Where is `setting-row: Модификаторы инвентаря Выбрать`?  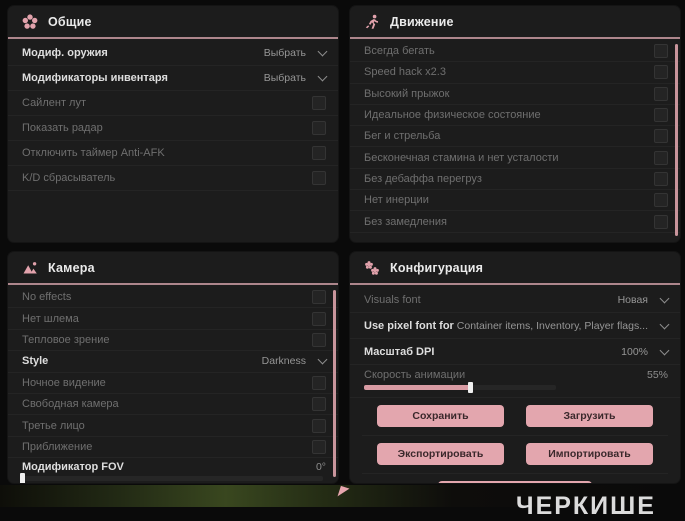 setting-row: Модификаторы инвентаря Выбрать is located at coordinates (173, 78).